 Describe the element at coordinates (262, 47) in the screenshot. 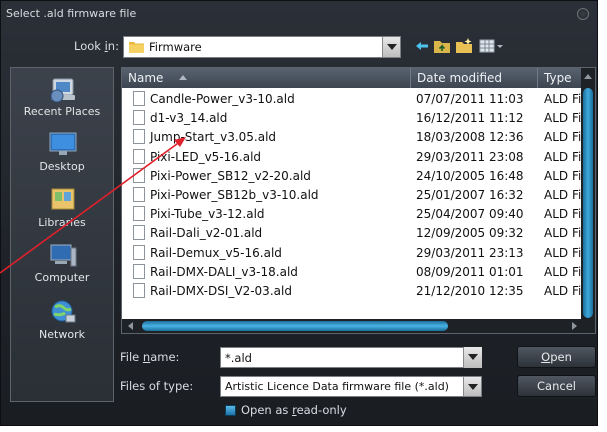

I see `lookin-dropdown: Firmware` at that location.